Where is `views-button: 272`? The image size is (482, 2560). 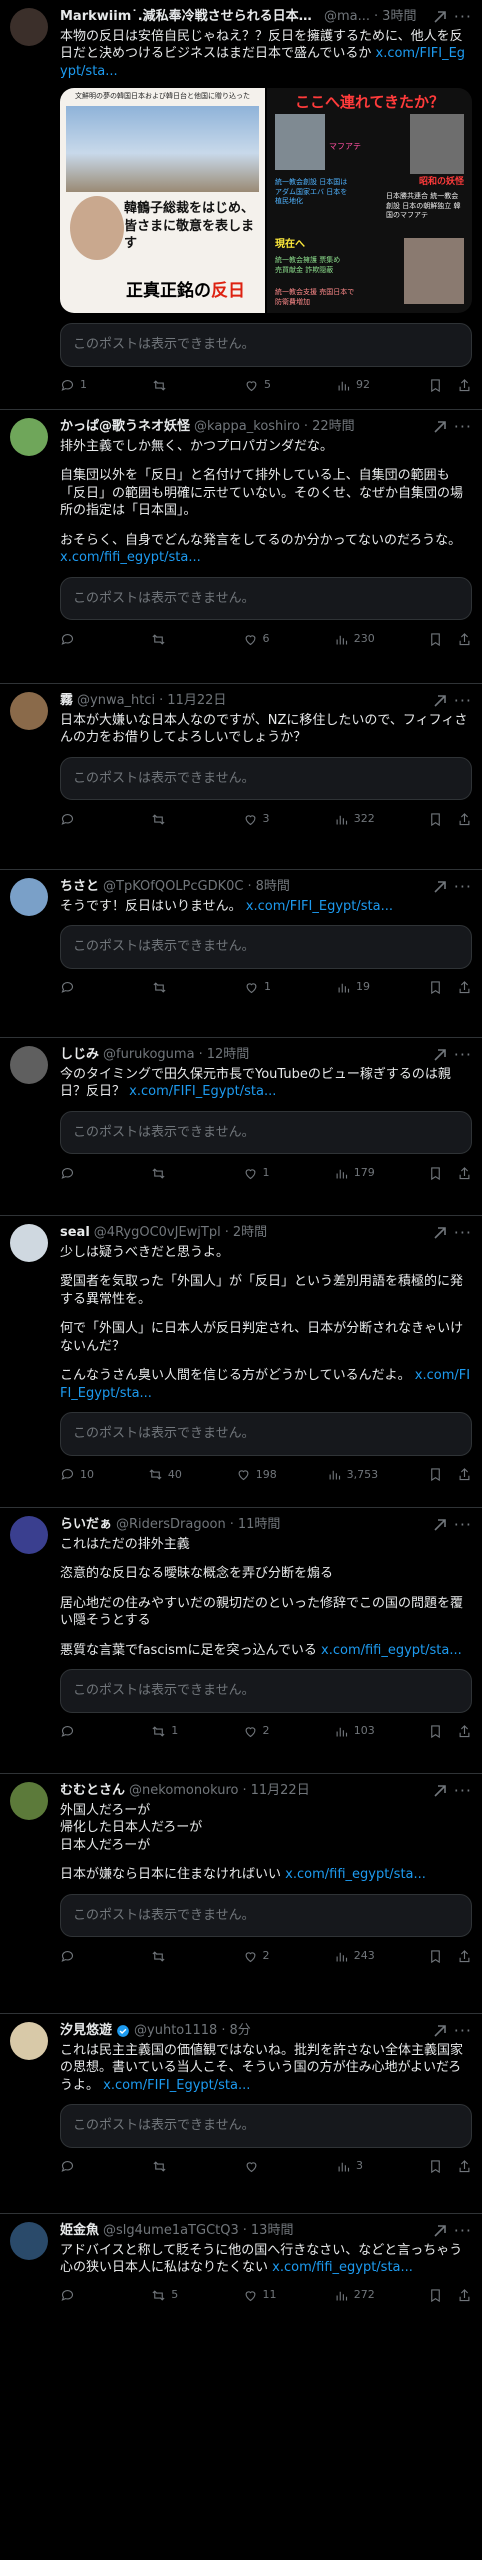
views-button: 272 is located at coordinates (354, 2295).